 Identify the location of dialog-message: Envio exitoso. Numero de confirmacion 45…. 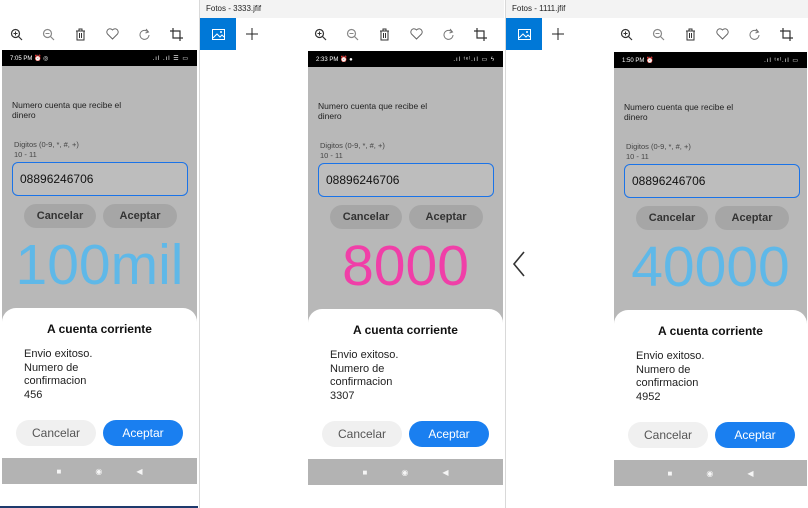
(84, 375).